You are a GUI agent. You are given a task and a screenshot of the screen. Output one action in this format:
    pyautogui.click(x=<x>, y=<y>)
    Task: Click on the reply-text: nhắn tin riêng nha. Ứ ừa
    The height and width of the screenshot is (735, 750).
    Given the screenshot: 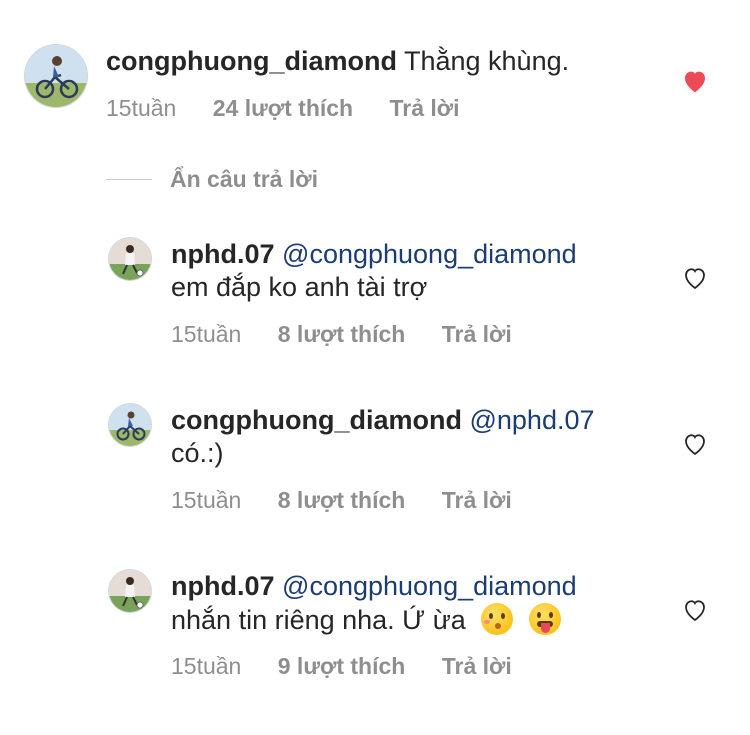 What is the action you would take?
    pyautogui.click(x=318, y=620)
    